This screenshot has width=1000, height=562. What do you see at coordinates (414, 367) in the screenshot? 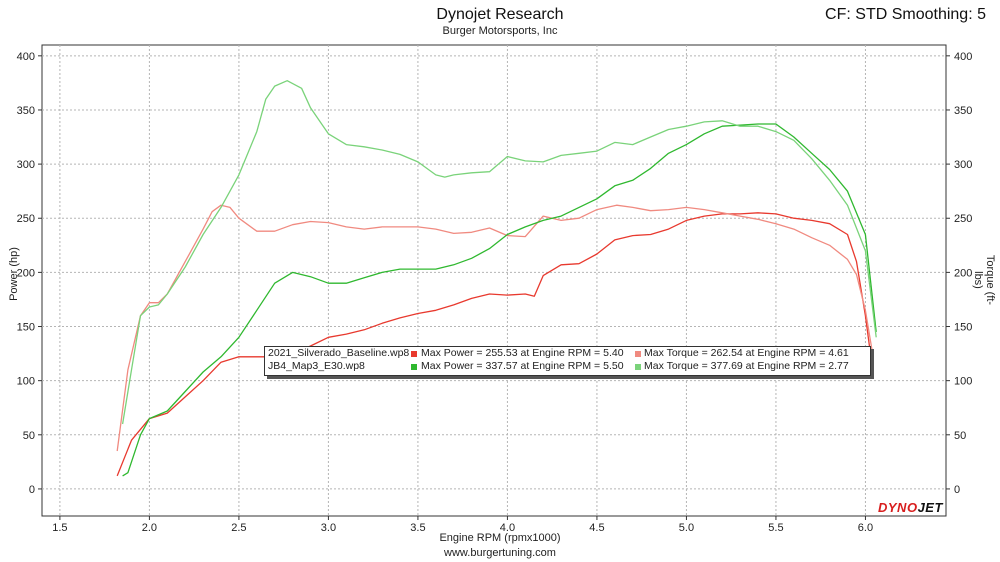
I see `legend-swatch-jb4-power` at bounding box center [414, 367].